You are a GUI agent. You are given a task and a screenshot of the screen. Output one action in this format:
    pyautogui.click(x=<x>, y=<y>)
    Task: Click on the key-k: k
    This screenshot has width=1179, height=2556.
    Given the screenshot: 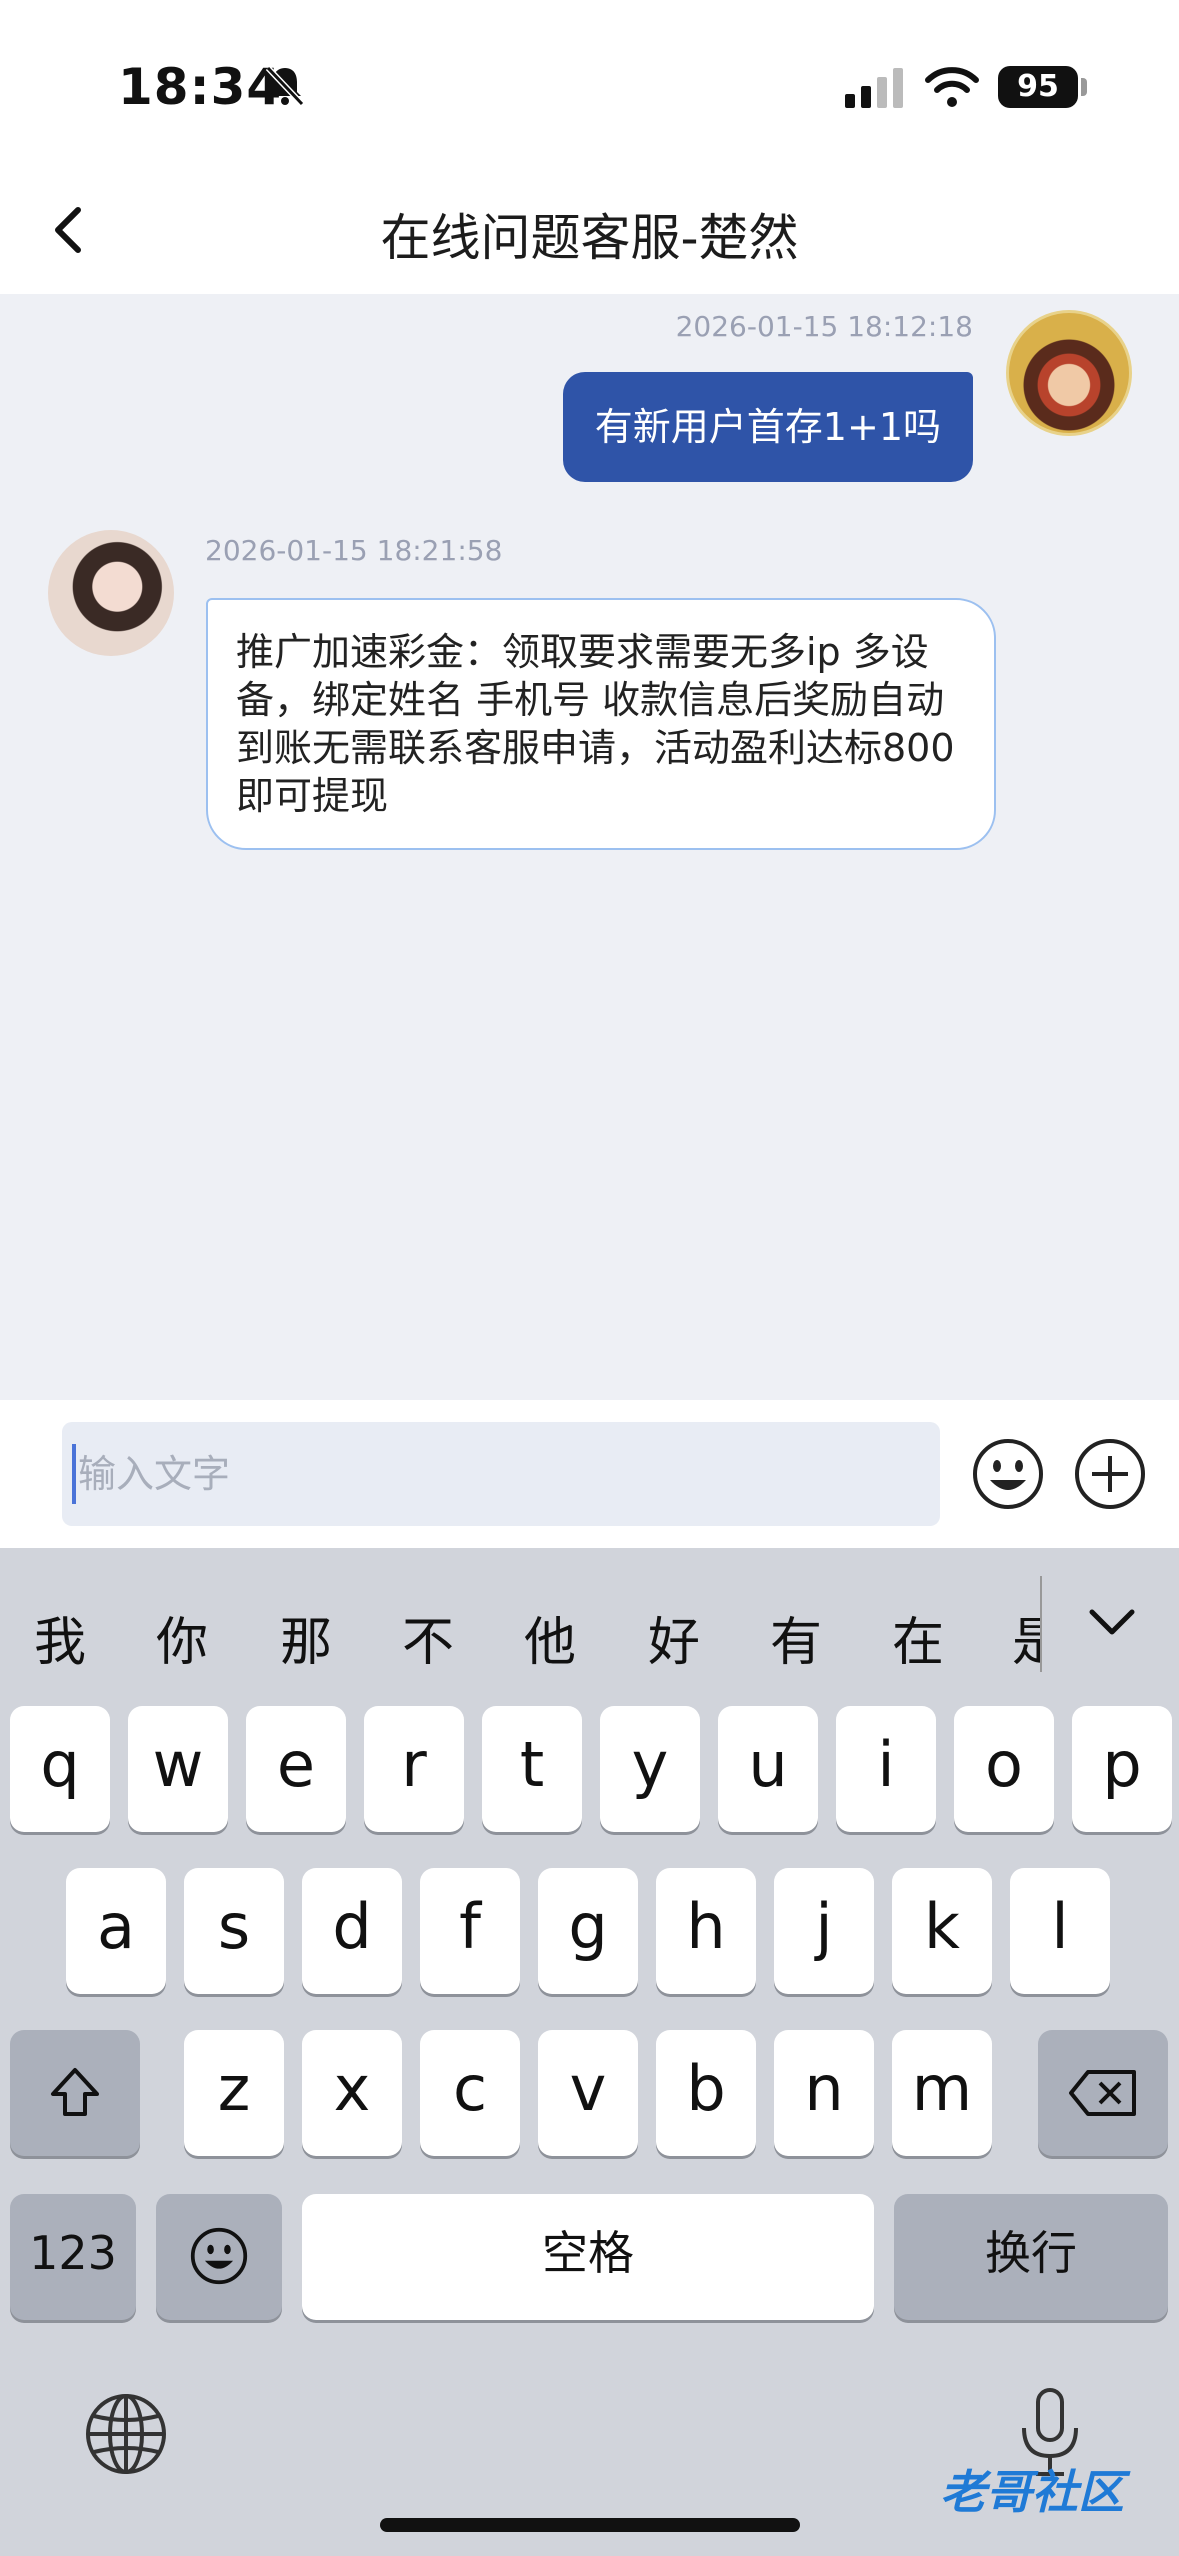 What is the action you would take?
    pyautogui.click(x=942, y=1931)
    